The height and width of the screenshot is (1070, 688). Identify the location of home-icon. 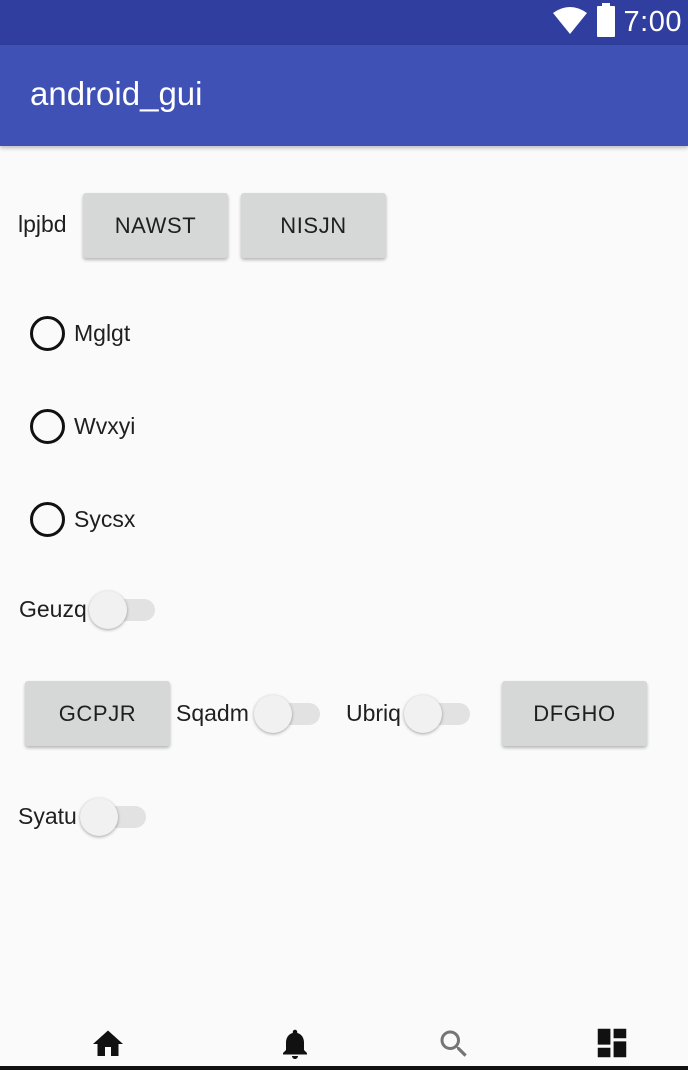
(108, 1046).